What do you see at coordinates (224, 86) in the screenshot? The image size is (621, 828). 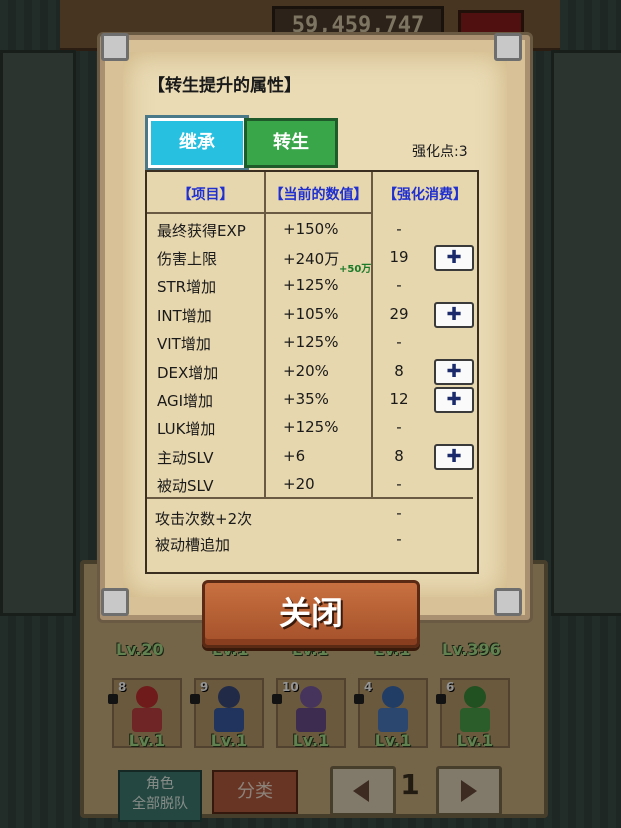 I see `dialog-title: 【转生提升的属性】` at bounding box center [224, 86].